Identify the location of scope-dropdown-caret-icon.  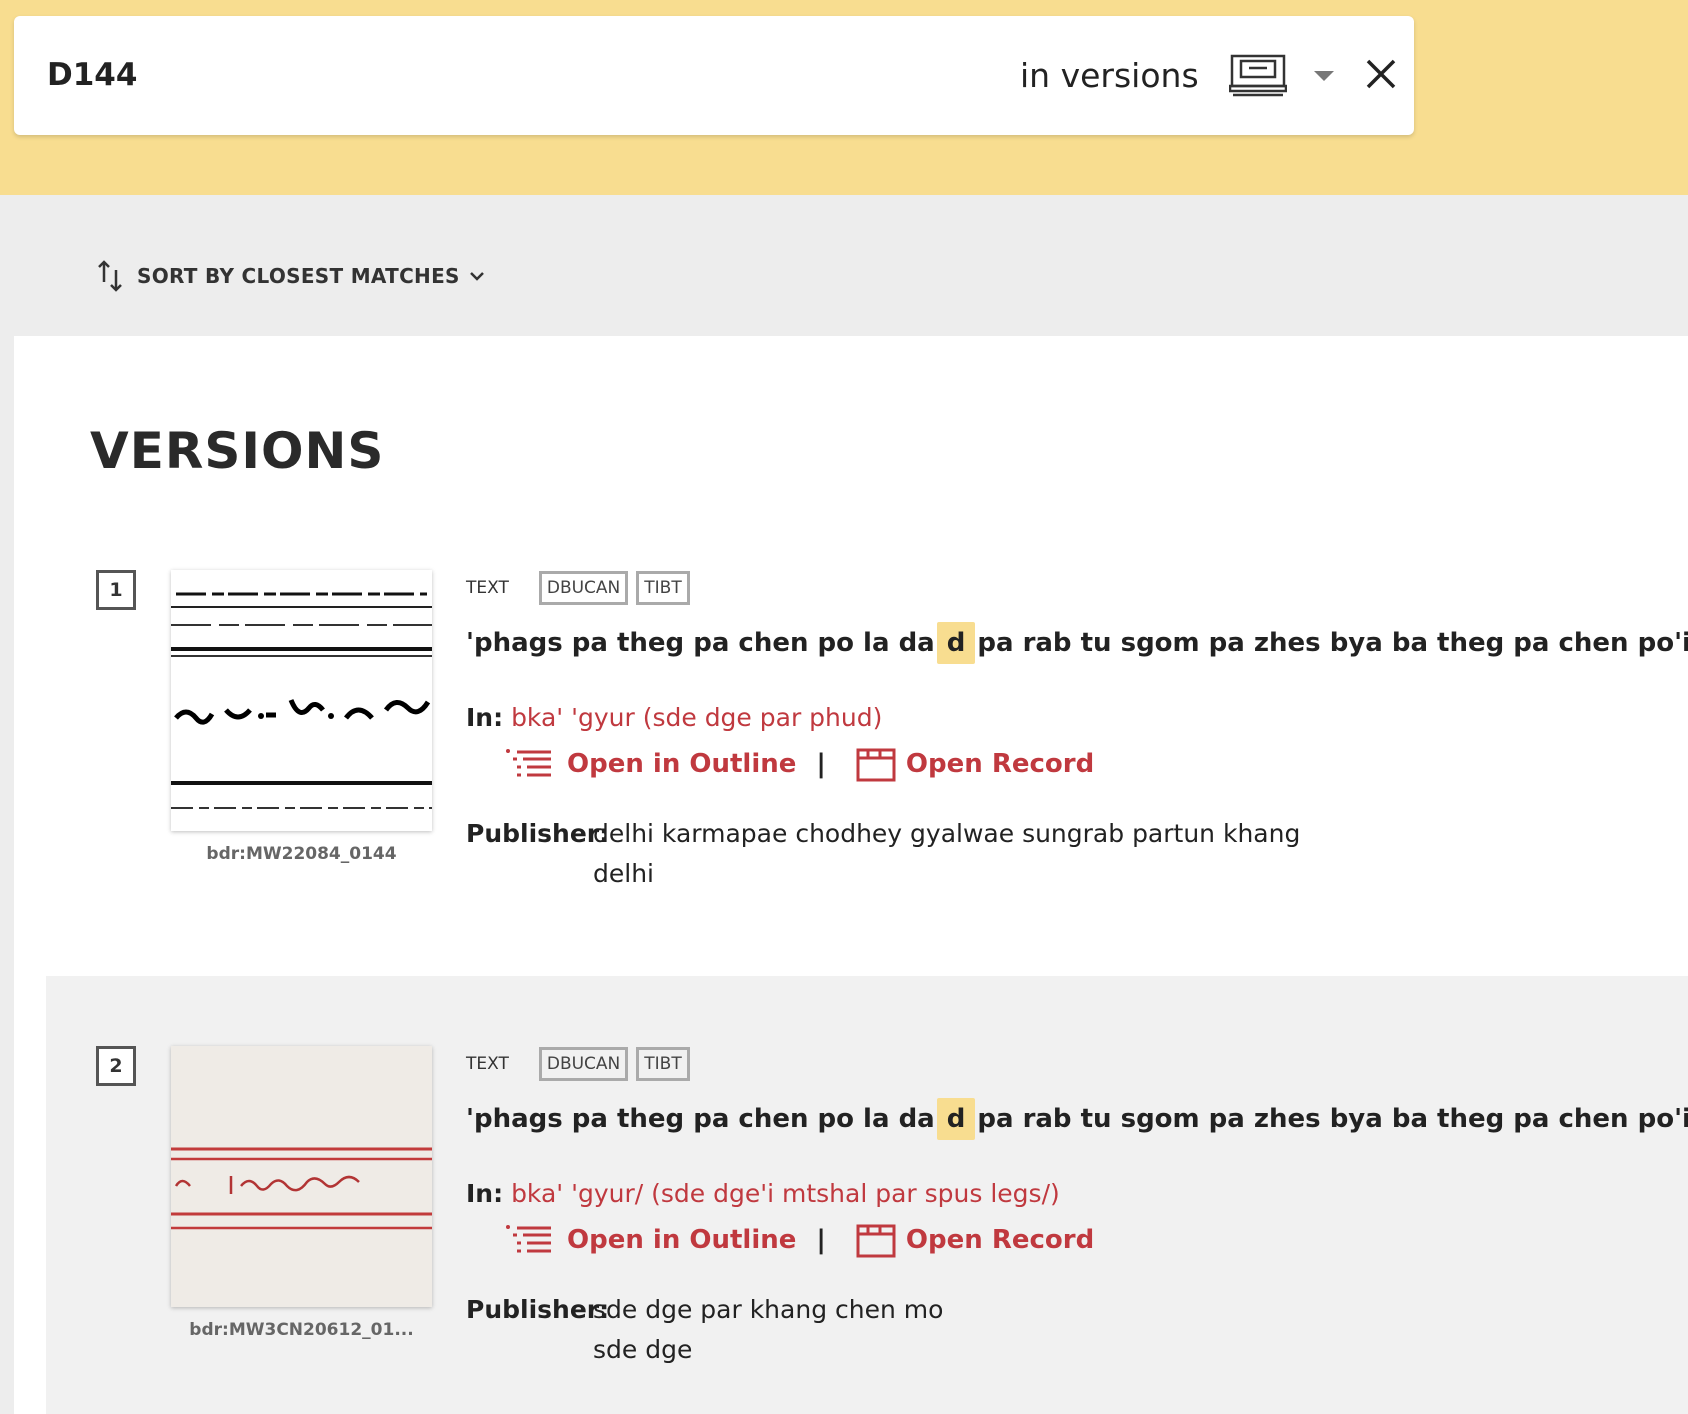
(1324, 76).